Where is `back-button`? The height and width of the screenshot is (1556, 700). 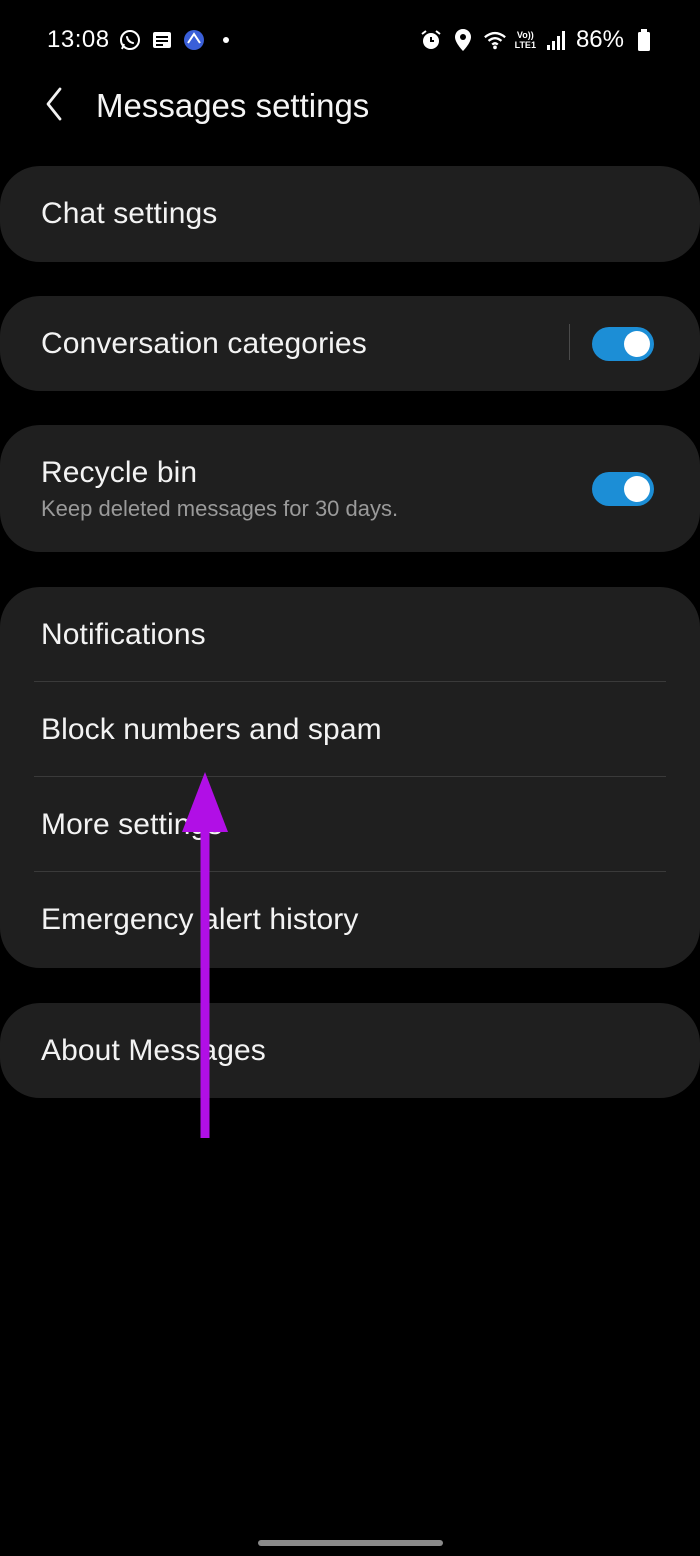 back-button is located at coordinates (54, 106).